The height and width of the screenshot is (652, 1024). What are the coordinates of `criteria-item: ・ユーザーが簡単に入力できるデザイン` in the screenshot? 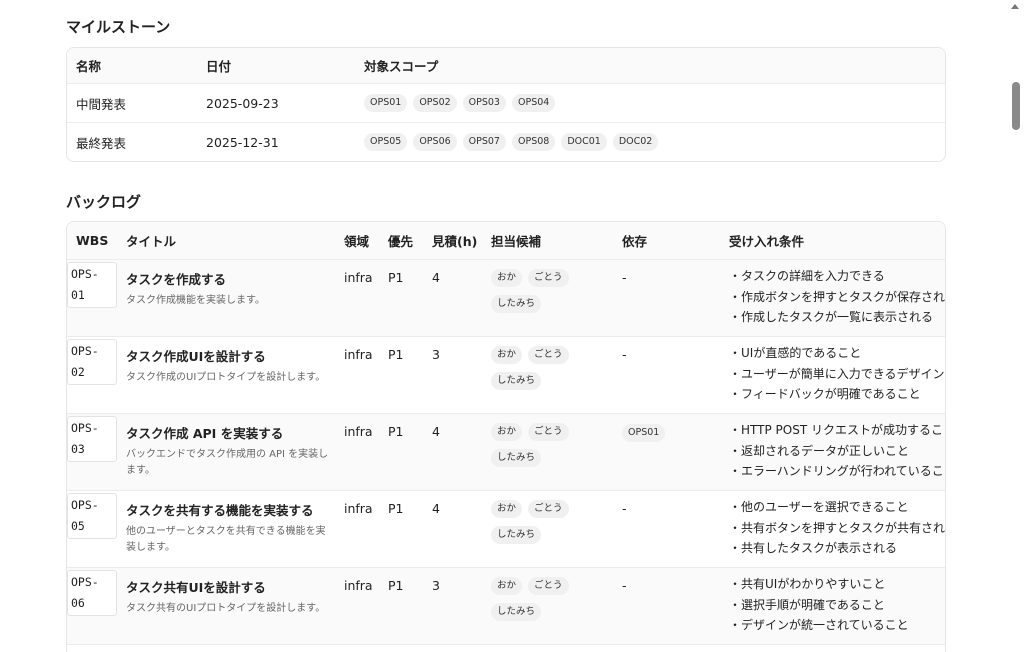 It's located at (837, 373).